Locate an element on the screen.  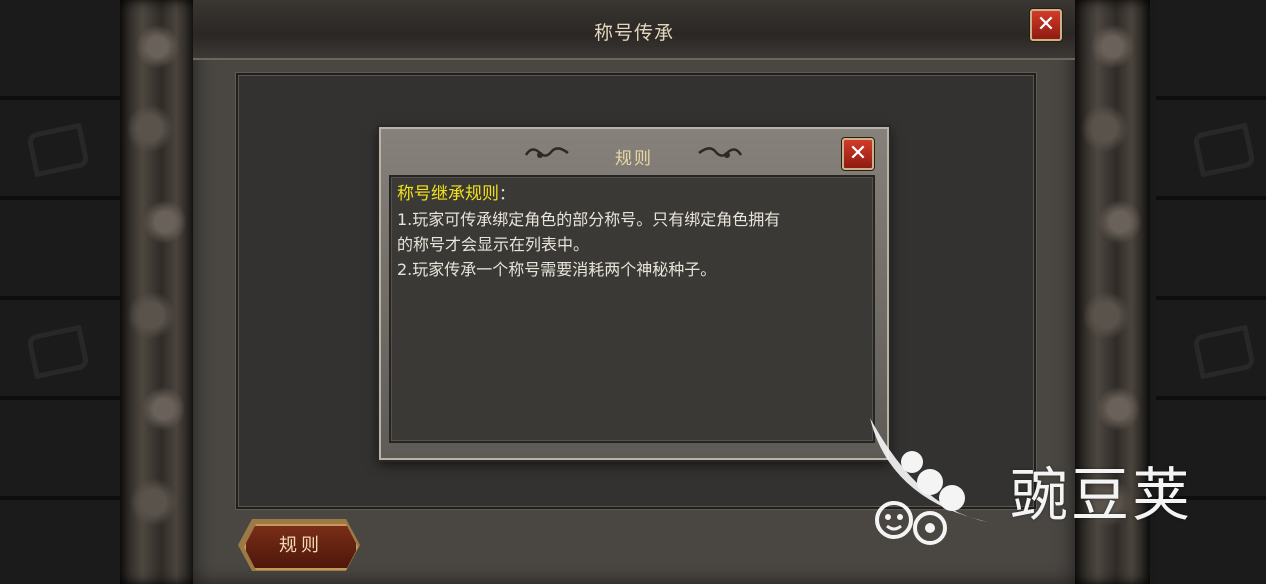
rules-heading-colon: ： is located at coordinates (507, 193).